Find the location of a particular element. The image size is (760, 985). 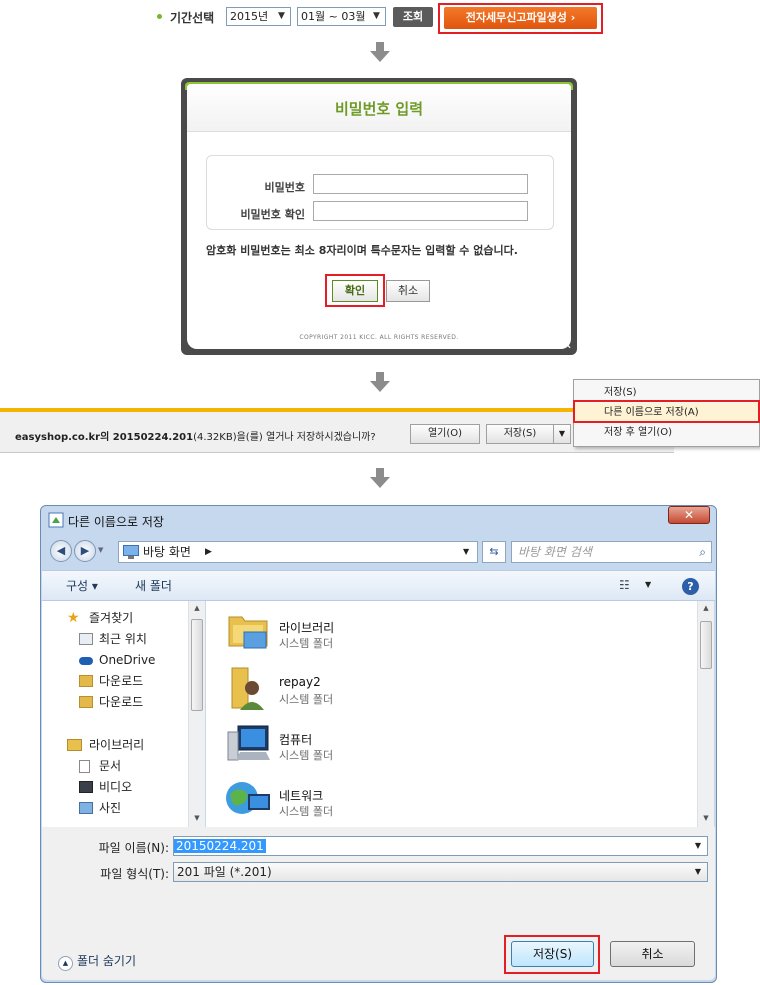

chevron-up-icon: ▲ is located at coordinates (65, 963).